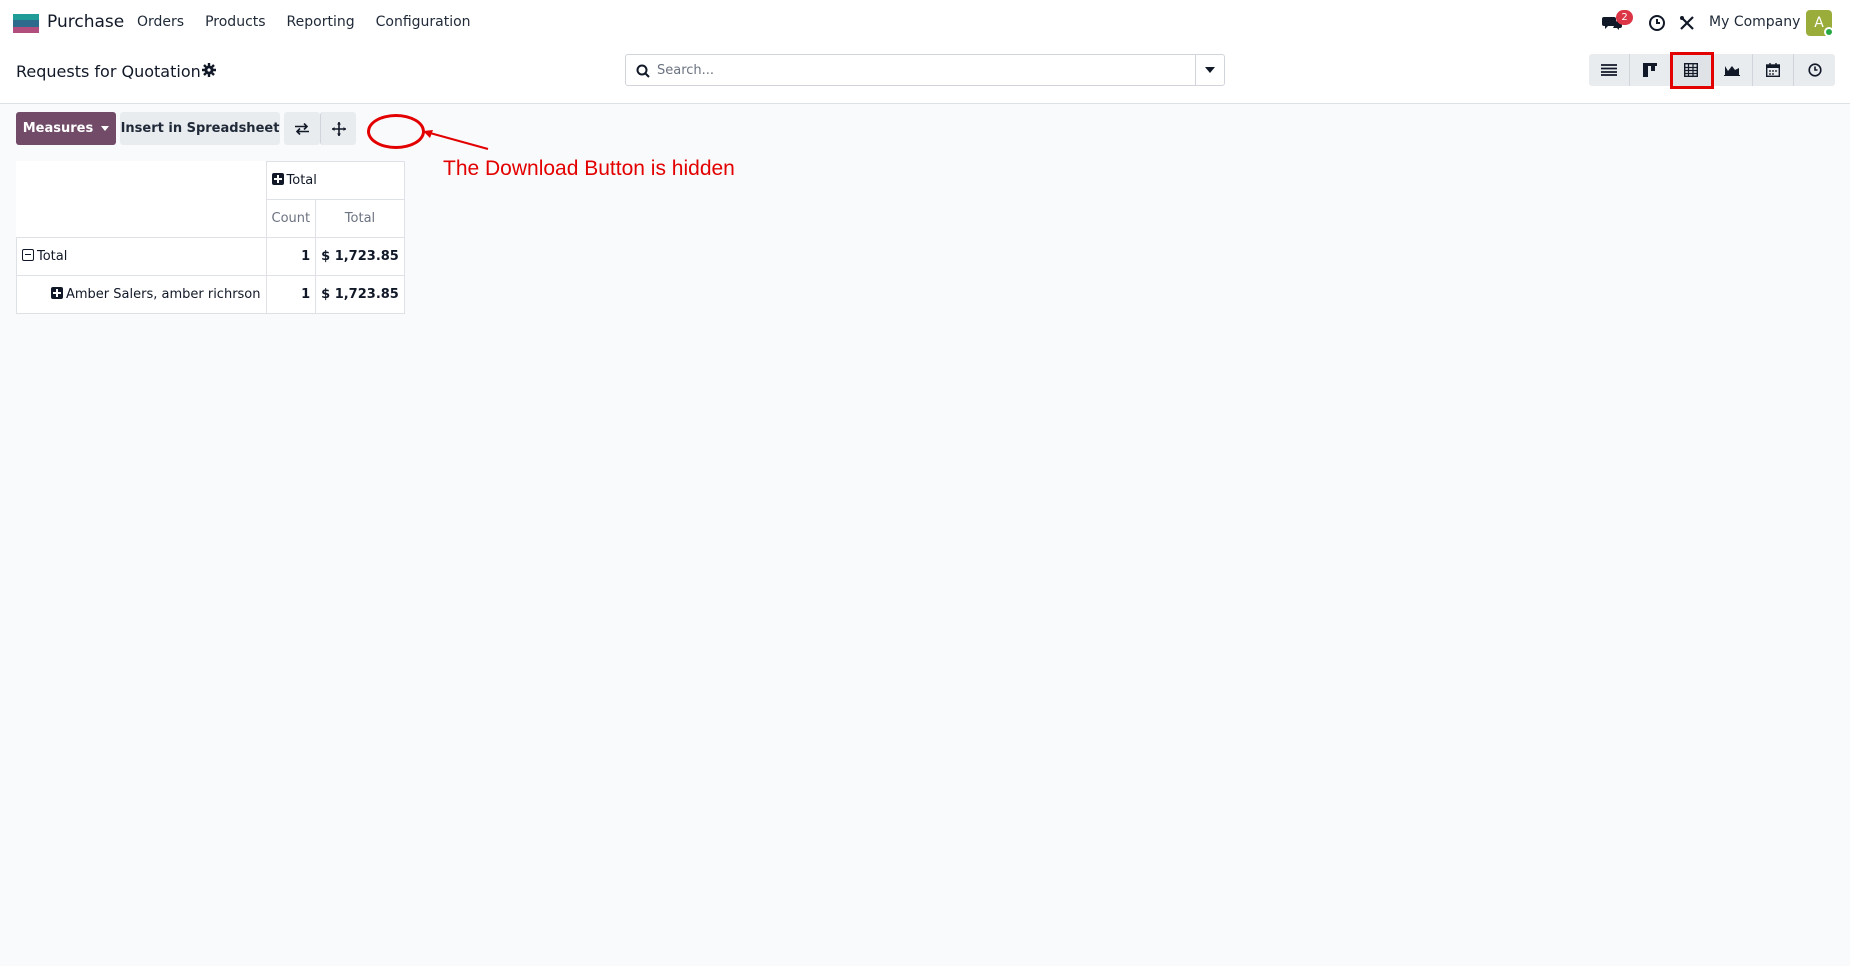 This screenshot has width=1850, height=966. I want to click on kanban-icon, so click(1650, 70).